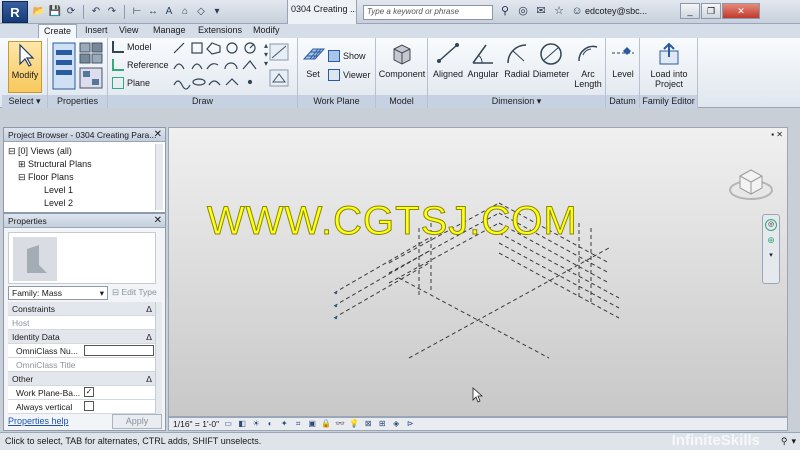 This screenshot has width=800, height=450. Describe the element at coordinates (270, 424) in the screenshot. I see `shadows-icon: ◐` at that location.